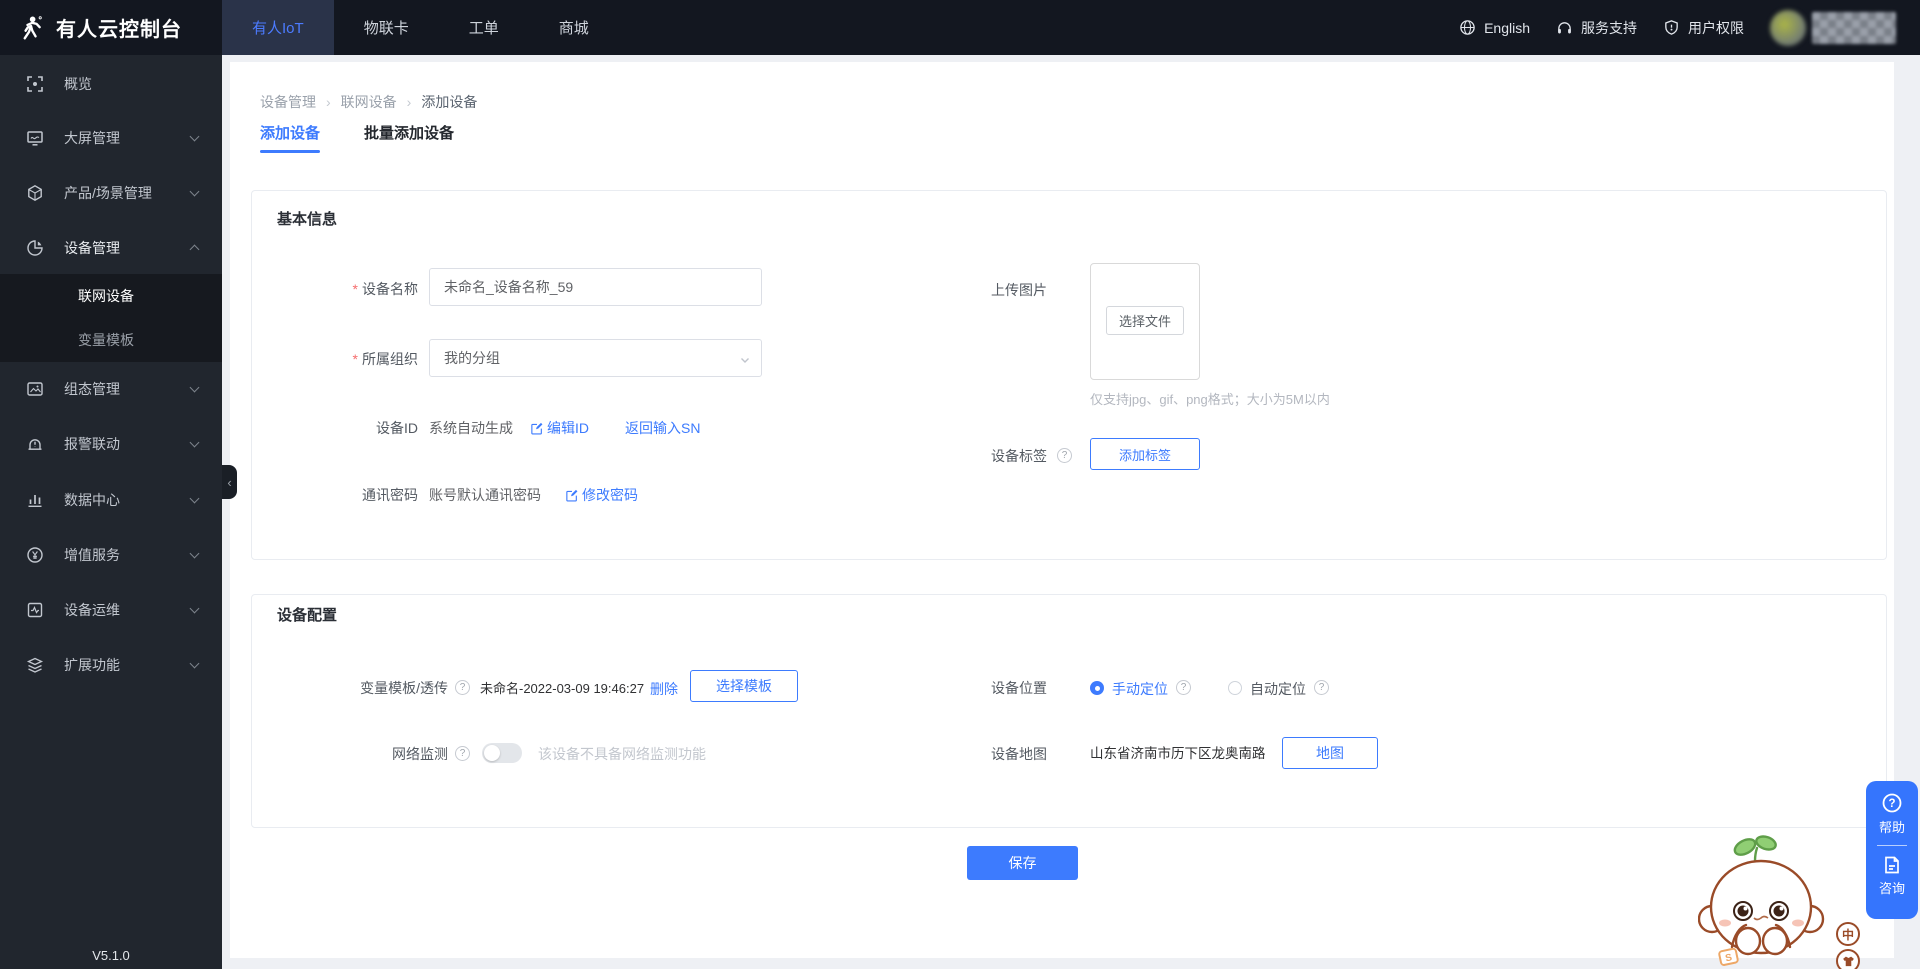  Describe the element at coordinates (574, 27) in the screenshot. I see `header-tab-mall: 商城` at that location.